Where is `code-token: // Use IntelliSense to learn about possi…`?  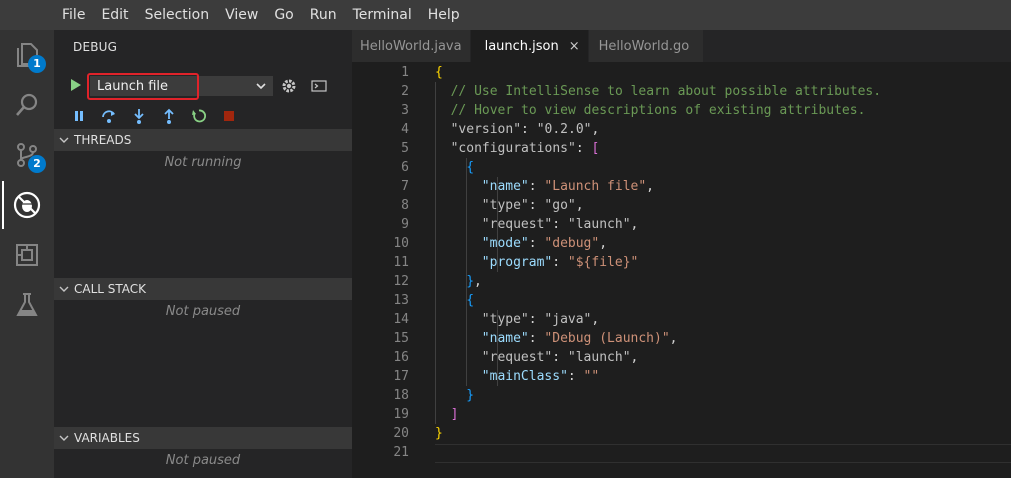 code-token: // Use IntelliSense to learn about possi… is located at coordinates (666, 91).